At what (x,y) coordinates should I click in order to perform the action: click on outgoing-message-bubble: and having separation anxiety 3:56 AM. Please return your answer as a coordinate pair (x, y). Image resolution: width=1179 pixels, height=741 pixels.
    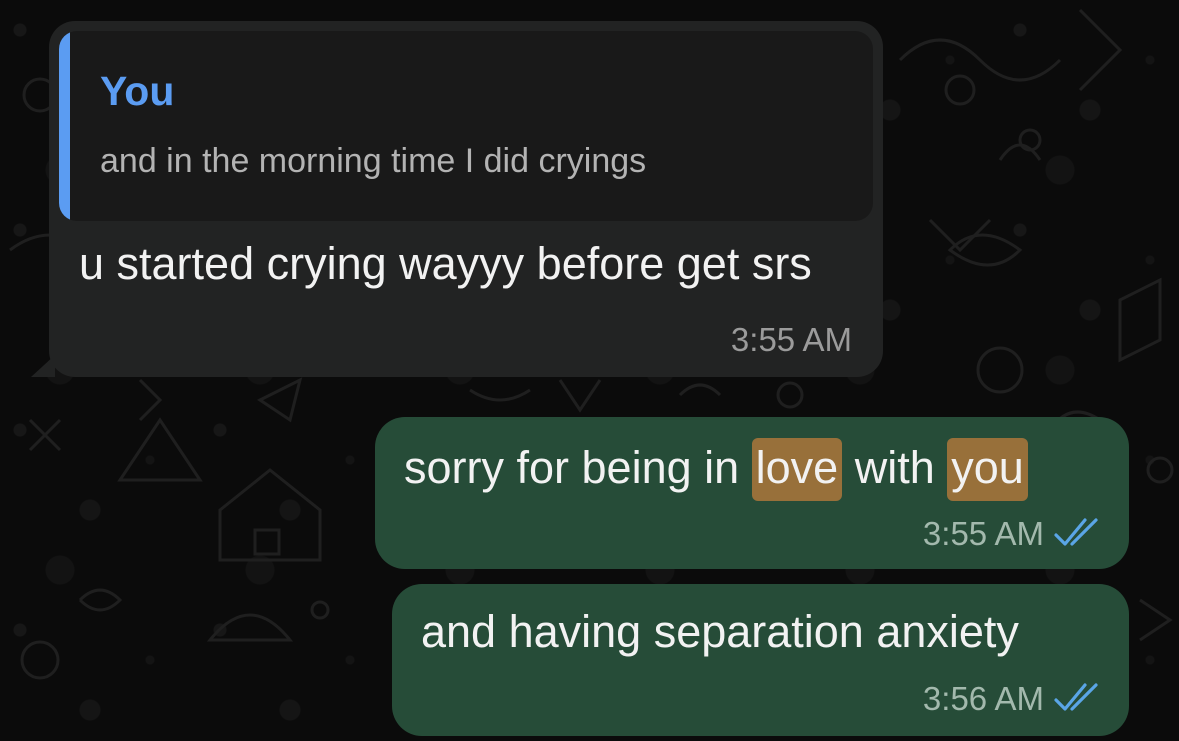
    Looking at the image, I should click on (760, 660).